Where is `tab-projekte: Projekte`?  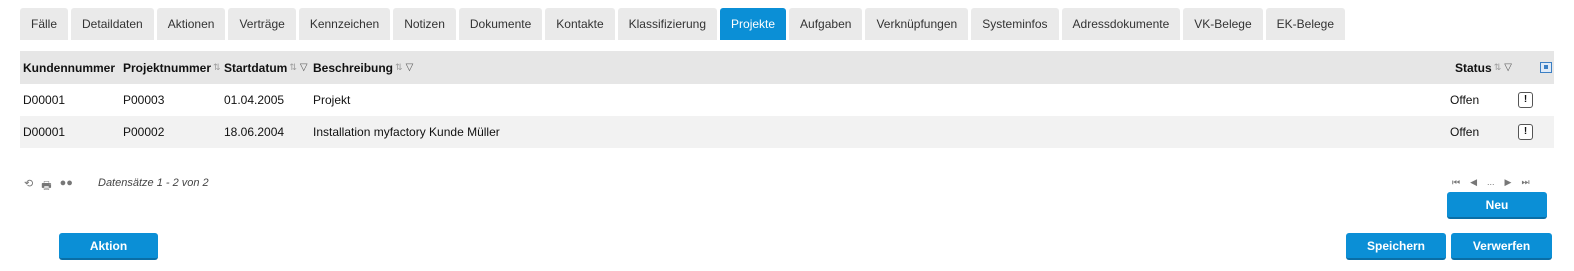 tab-projekte: Projekte is located at coordinates (753, 24).